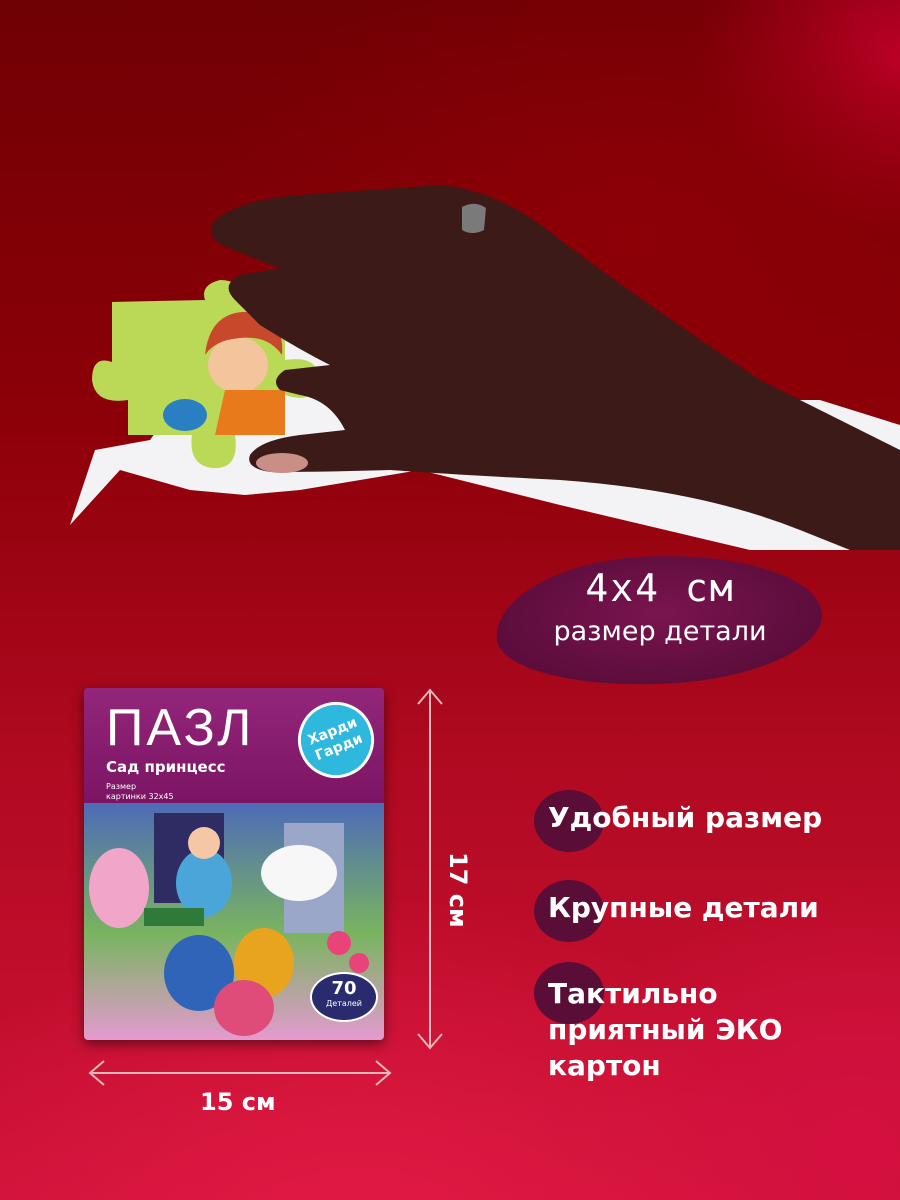 Image resolution: width=900 pixels, height=1200 pixels. What do you see at coordinates (430, 869) in the screenshot?
I see `height-arrow` at bounding box center [430, 869].